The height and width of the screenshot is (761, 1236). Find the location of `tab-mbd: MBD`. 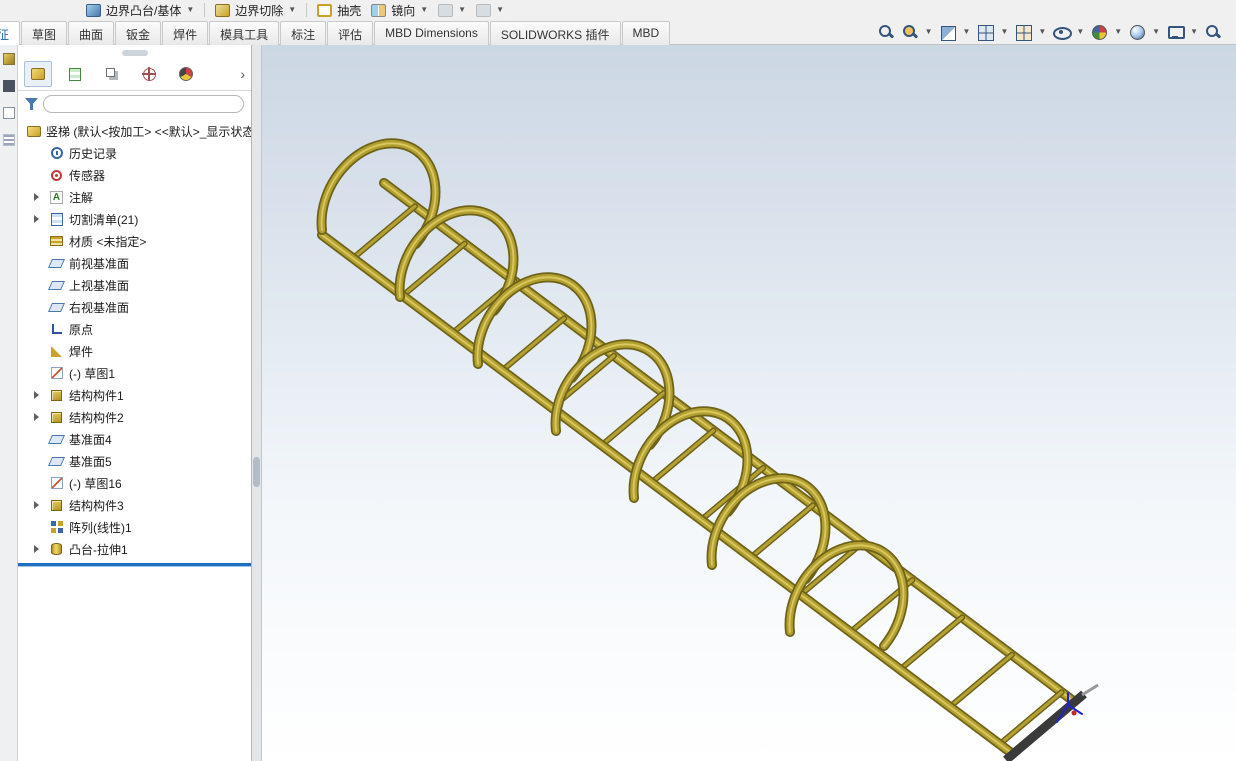

tab-mbd: MBD is located at coordinates (646, 33).